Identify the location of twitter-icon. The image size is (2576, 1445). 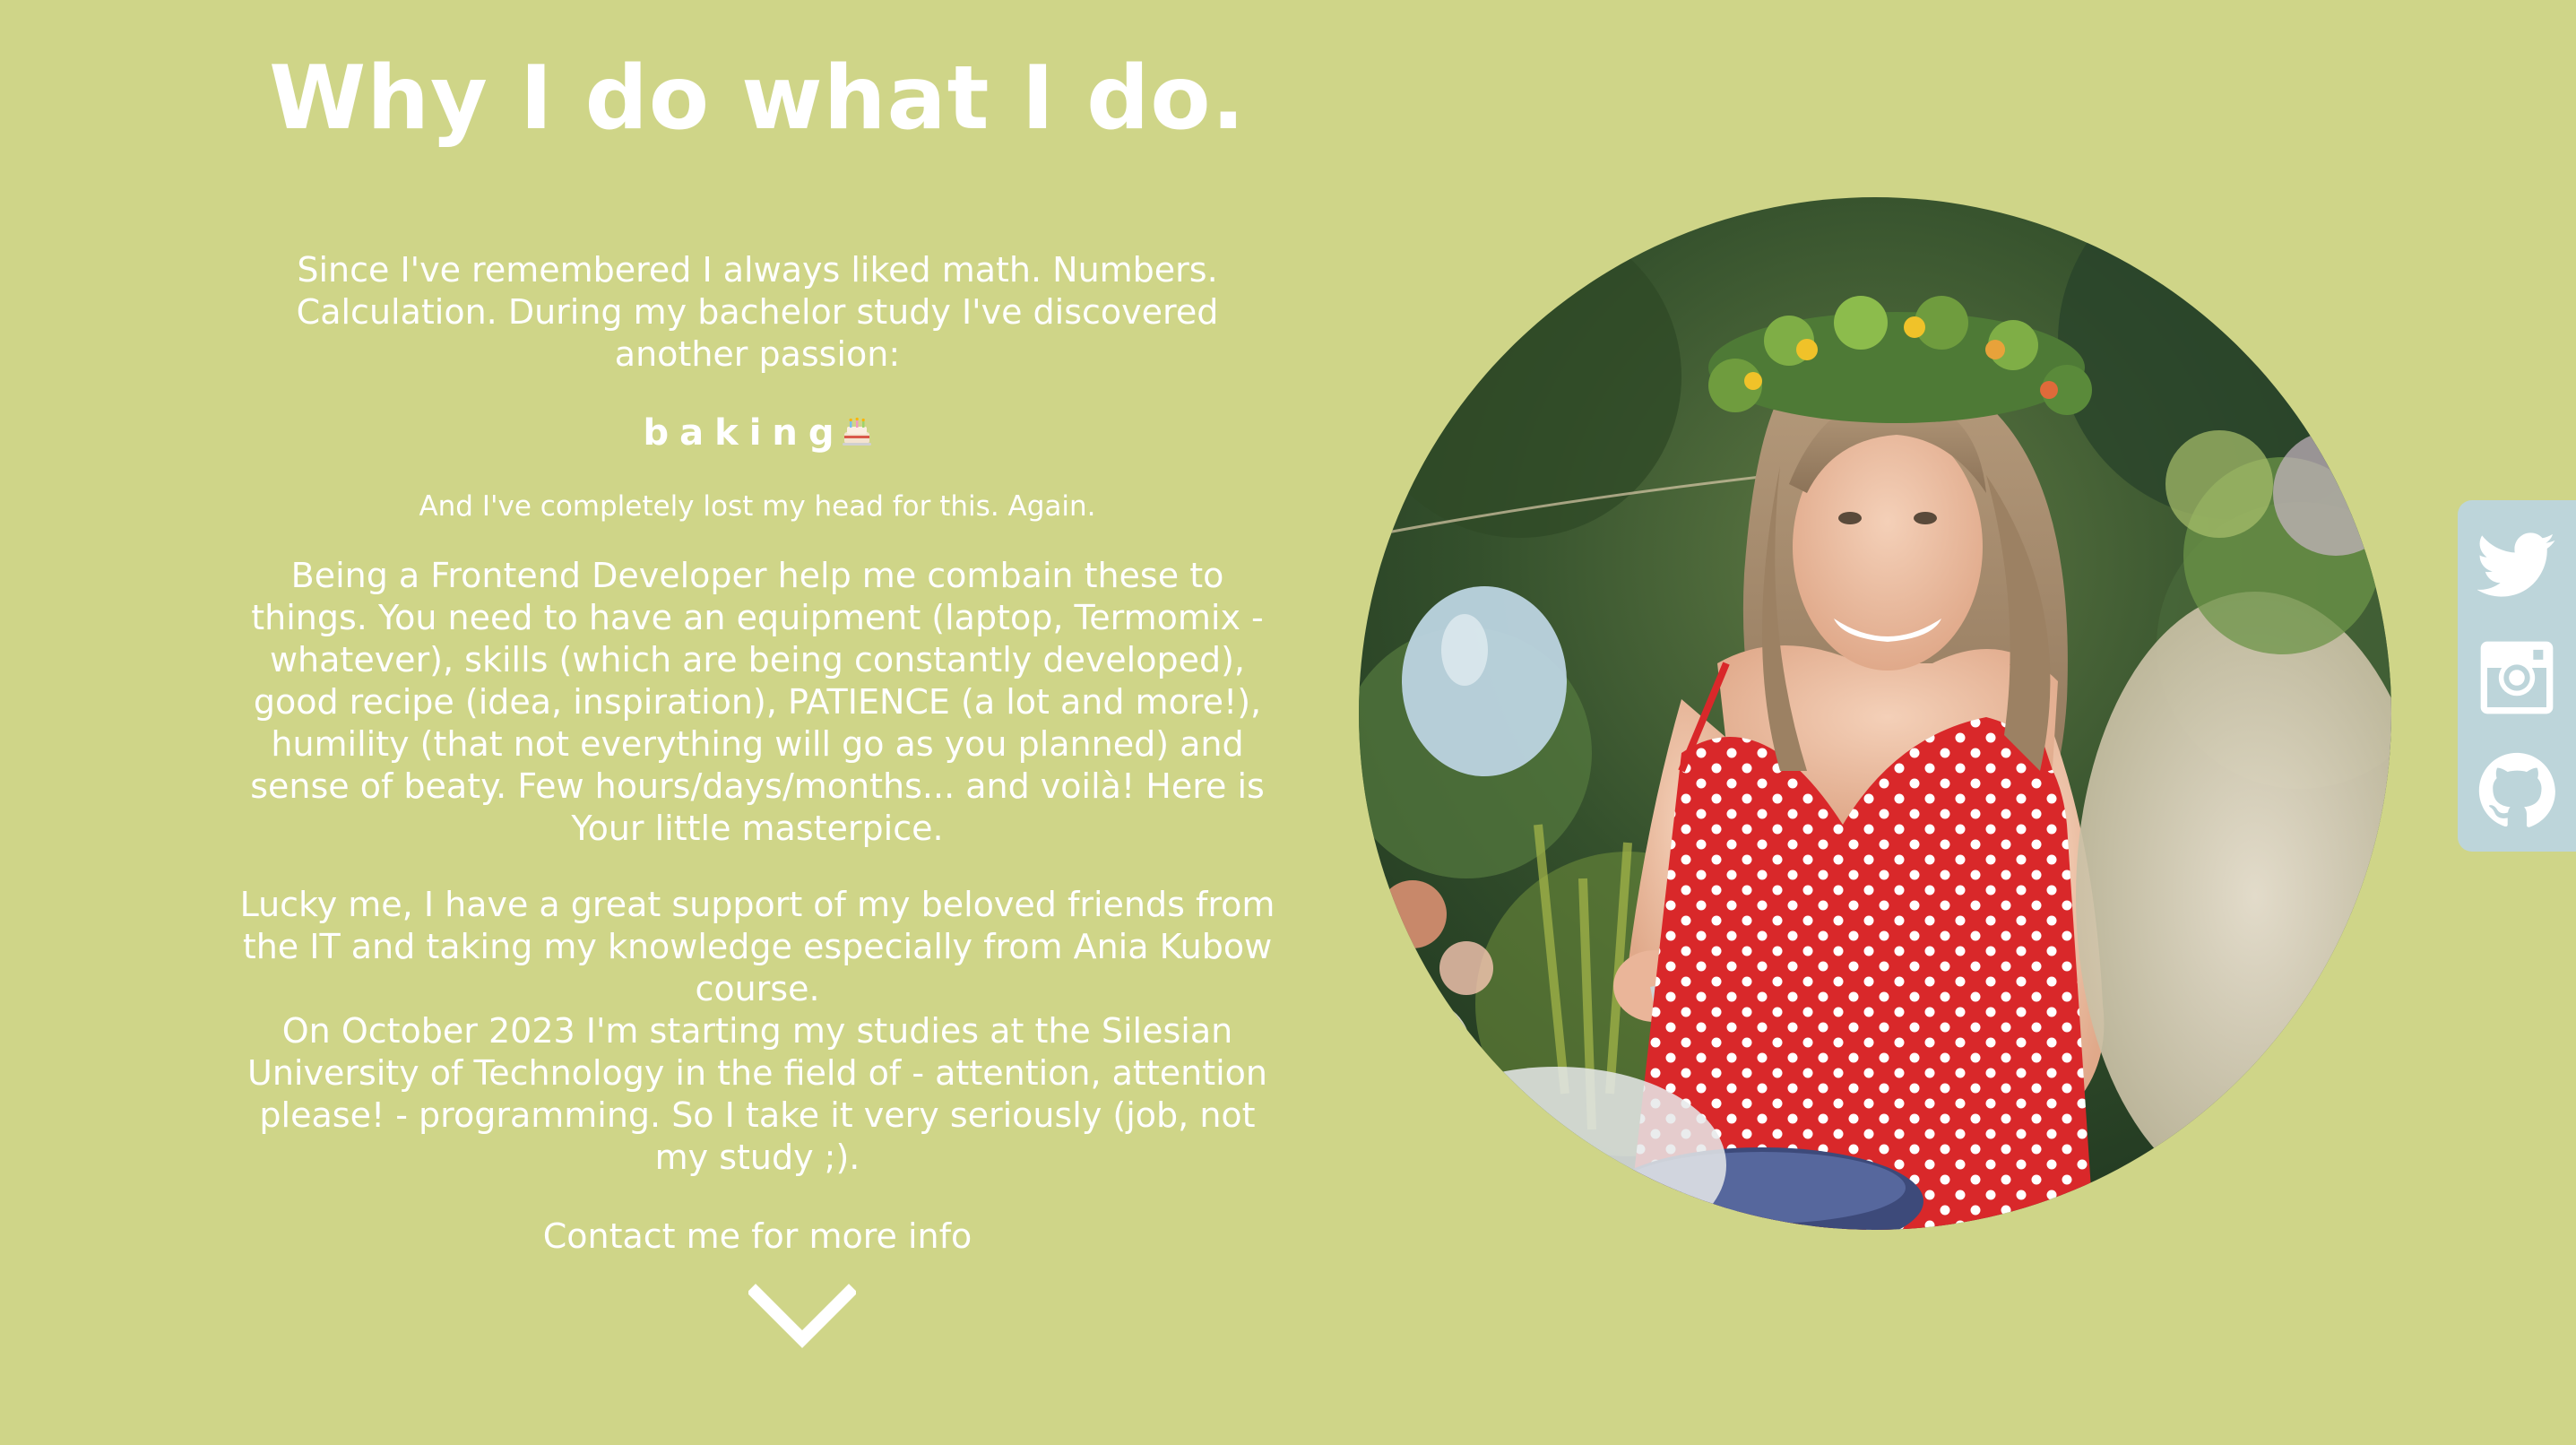
(2516, 564).